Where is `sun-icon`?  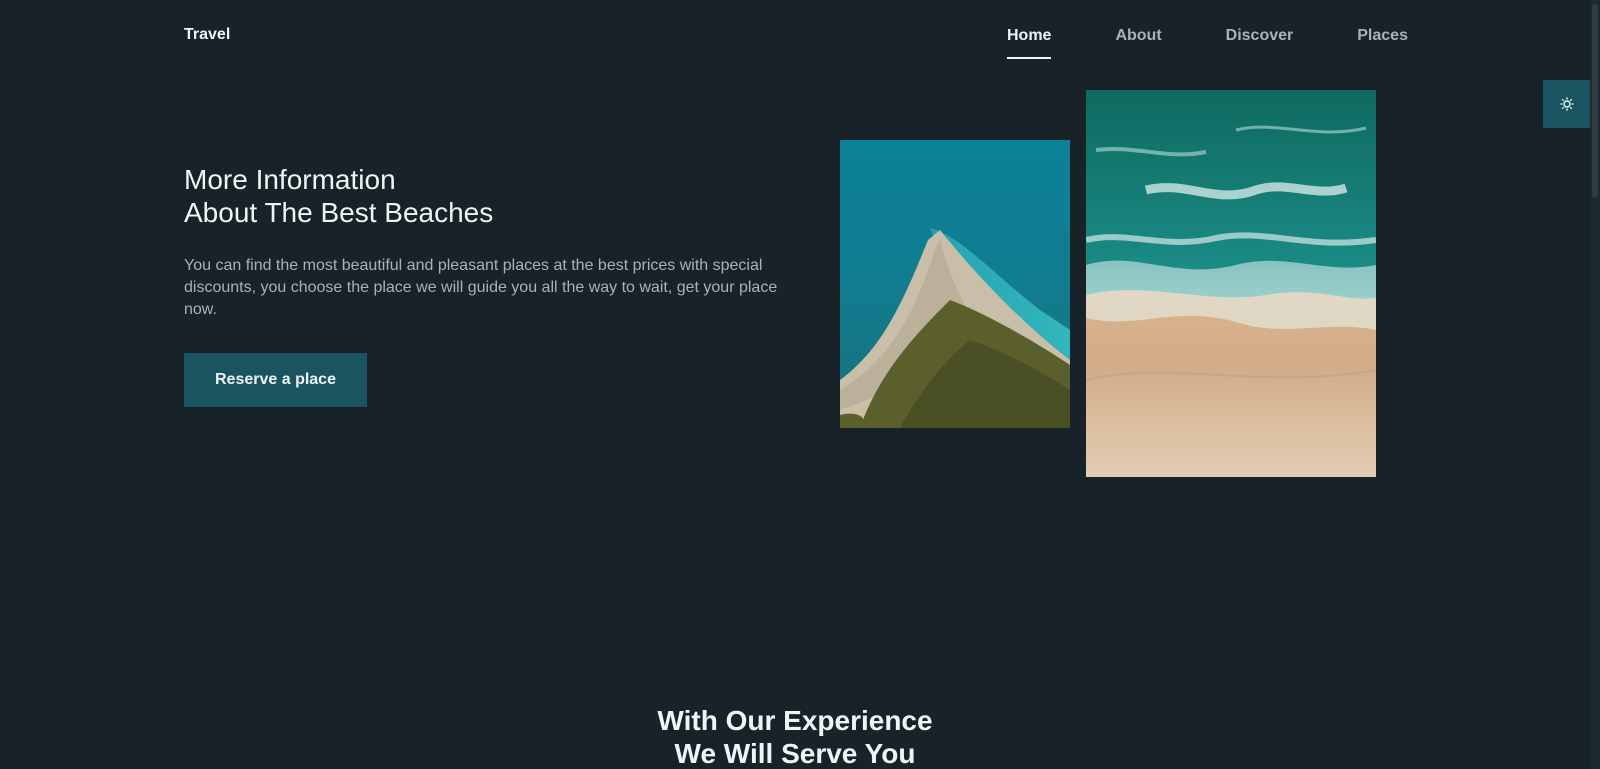 sun-icon is located at coordinates (1567, 104).